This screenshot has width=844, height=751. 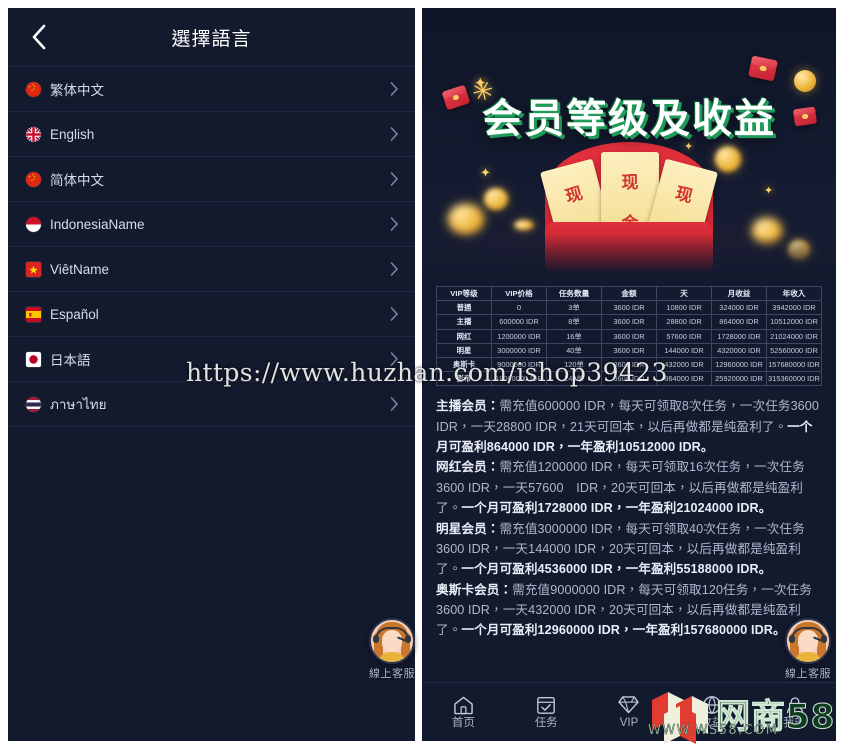 What do you see at coordinates (763, 68) in the screenshot?
I see `red-envelope-icon` at bounding box center [763, 68].